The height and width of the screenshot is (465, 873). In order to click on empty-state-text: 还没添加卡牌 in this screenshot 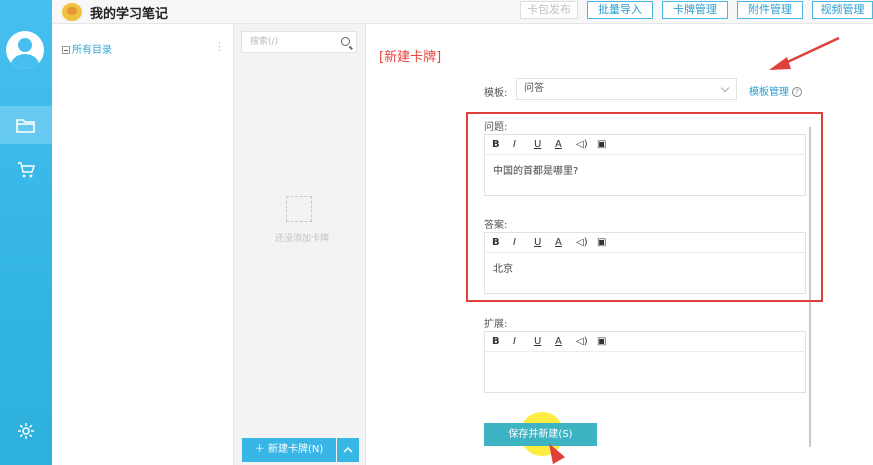, I will do `click(301, 239)`.